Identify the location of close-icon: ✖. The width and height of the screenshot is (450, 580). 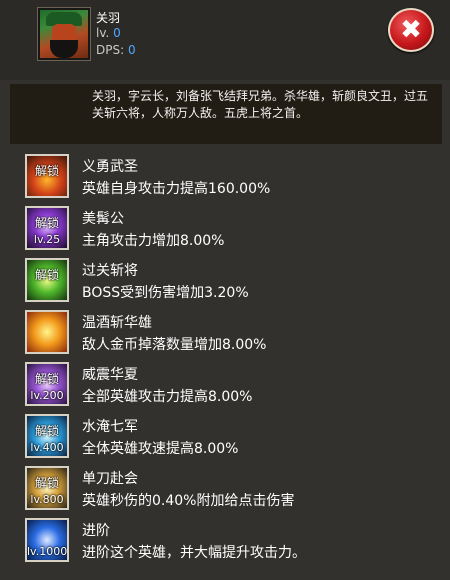
(411, 30).